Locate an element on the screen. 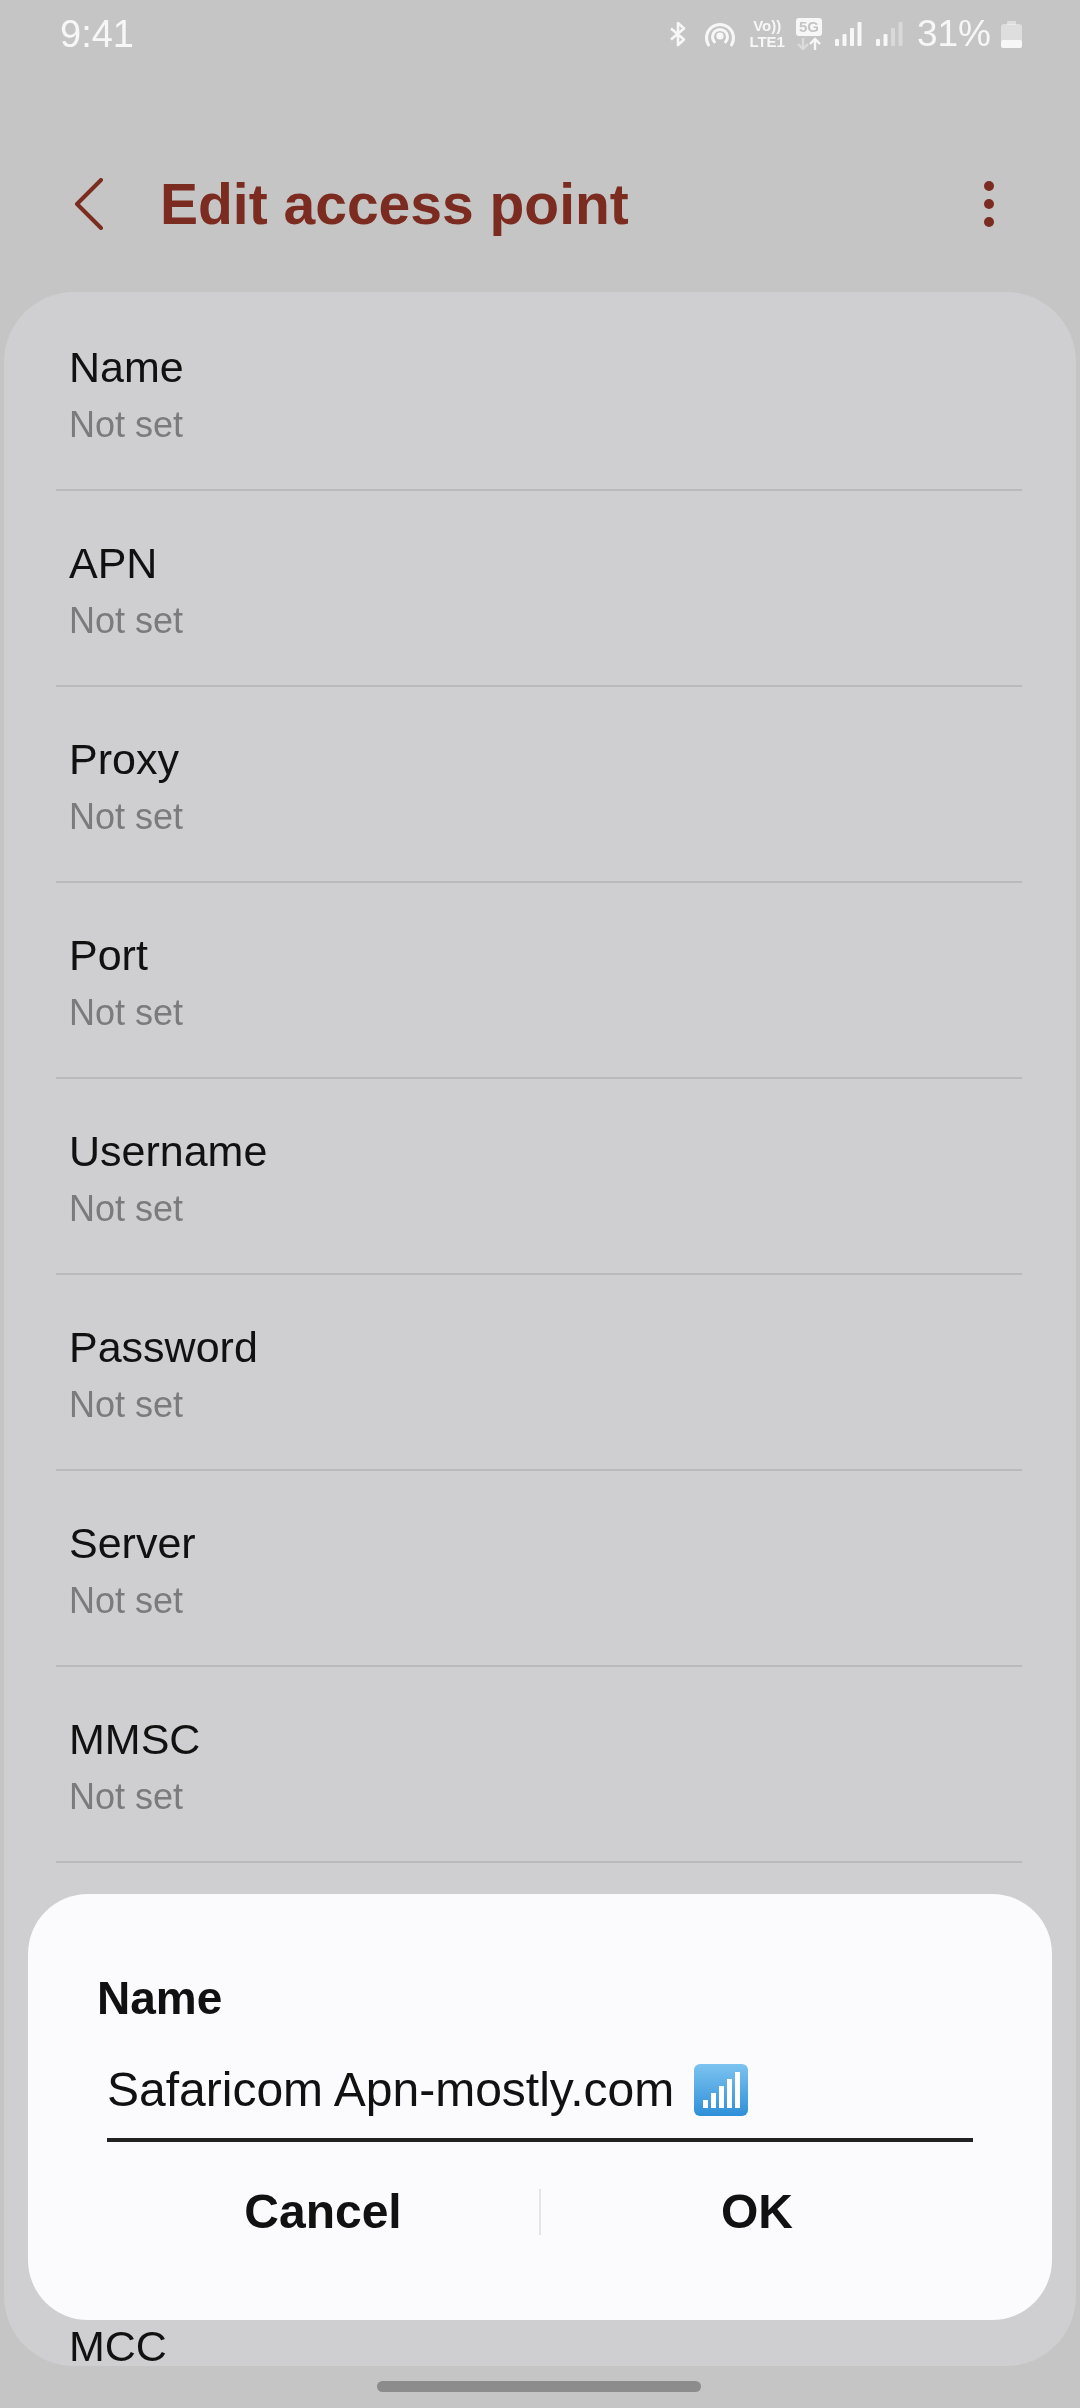 Image resolution: width=1080 pixels, height=2408 pixels. battery-icon is located at coordinates (1011, 34).